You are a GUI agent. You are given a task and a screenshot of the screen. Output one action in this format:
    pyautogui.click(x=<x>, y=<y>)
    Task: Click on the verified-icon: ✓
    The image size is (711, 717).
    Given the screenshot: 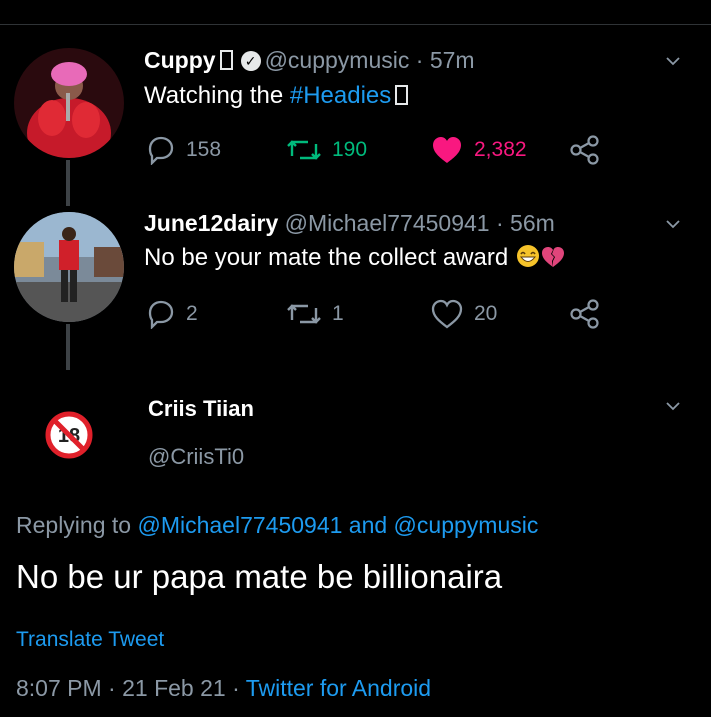 What is the action you would take?
    pyautogui.click(x=250, y=61)
    